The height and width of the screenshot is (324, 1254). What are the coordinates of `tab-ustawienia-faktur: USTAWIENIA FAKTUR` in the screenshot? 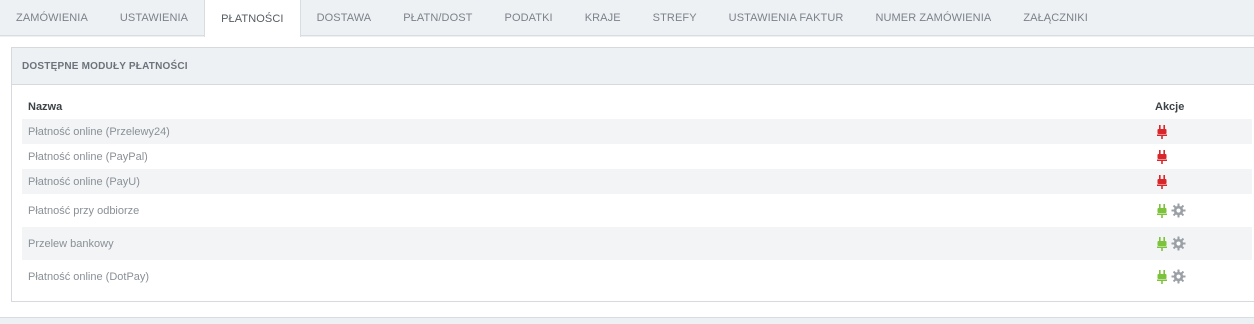 It's located at (786, 17).